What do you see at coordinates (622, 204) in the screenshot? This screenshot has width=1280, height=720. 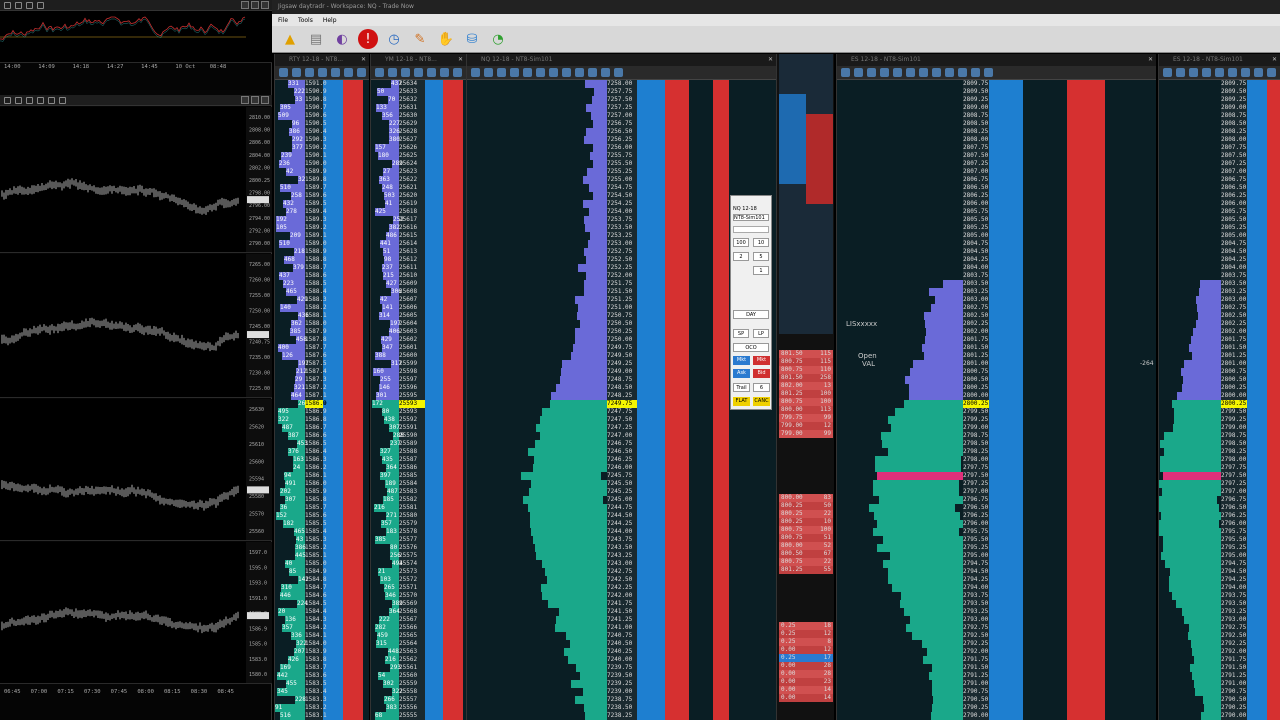 I see `price-cell: 7254.25` at bounding box center [622, 204].